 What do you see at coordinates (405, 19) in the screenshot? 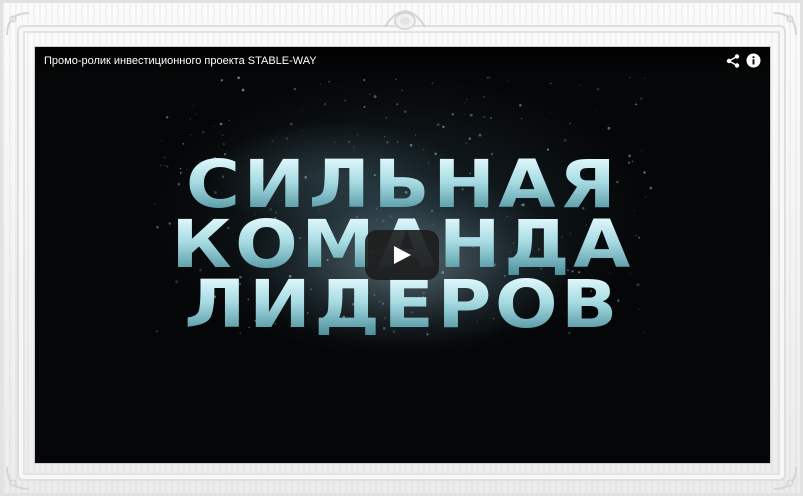
I see `frame-ornament-icon` at bounding box center [405, 19].